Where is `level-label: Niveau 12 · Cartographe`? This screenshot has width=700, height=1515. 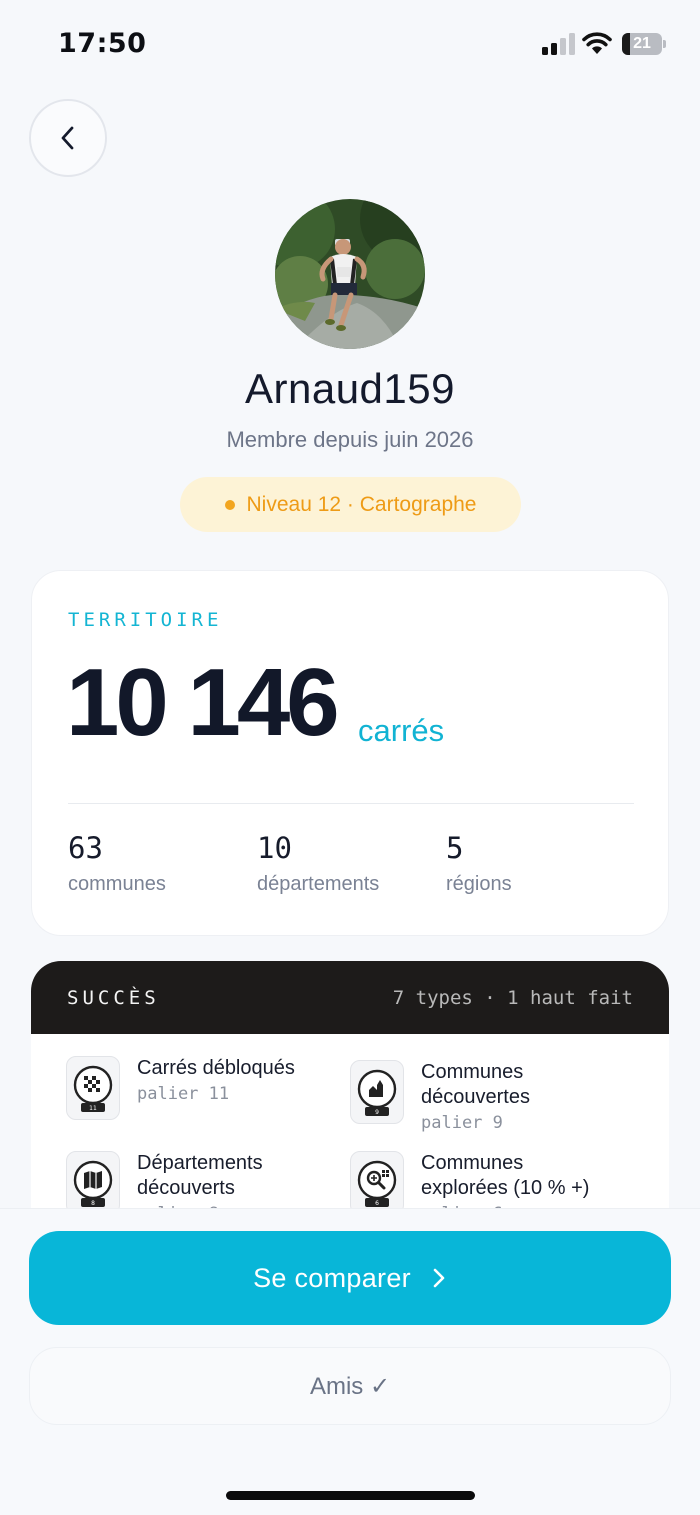
level-label: Niveau 12 · Cartographe is located at coordinates (361, 504).